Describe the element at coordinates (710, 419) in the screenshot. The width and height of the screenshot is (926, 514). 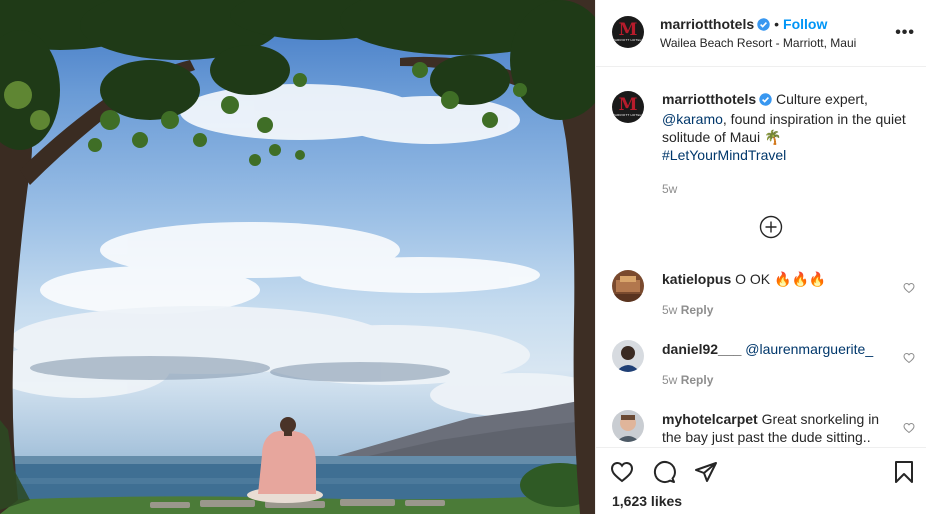
I see `comment-username: myhotelcarpet` at that location.